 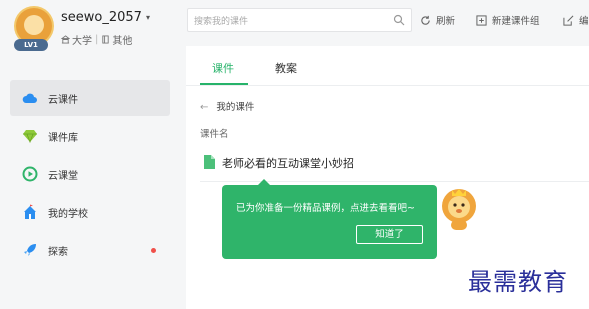 What do you see at coordinates (90, 98) in the screenshot?
I see `sidebar-item-cloud-courseware: 云课件` at bounding box center [90, 98].